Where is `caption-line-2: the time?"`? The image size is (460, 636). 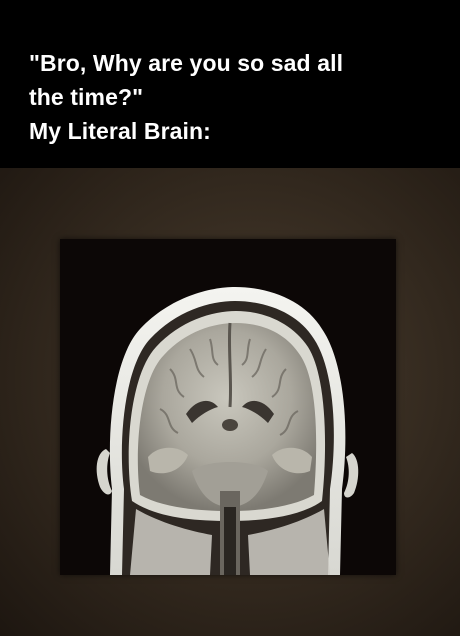 caption-line-2: the time?" is located at coordinates (86, 97).